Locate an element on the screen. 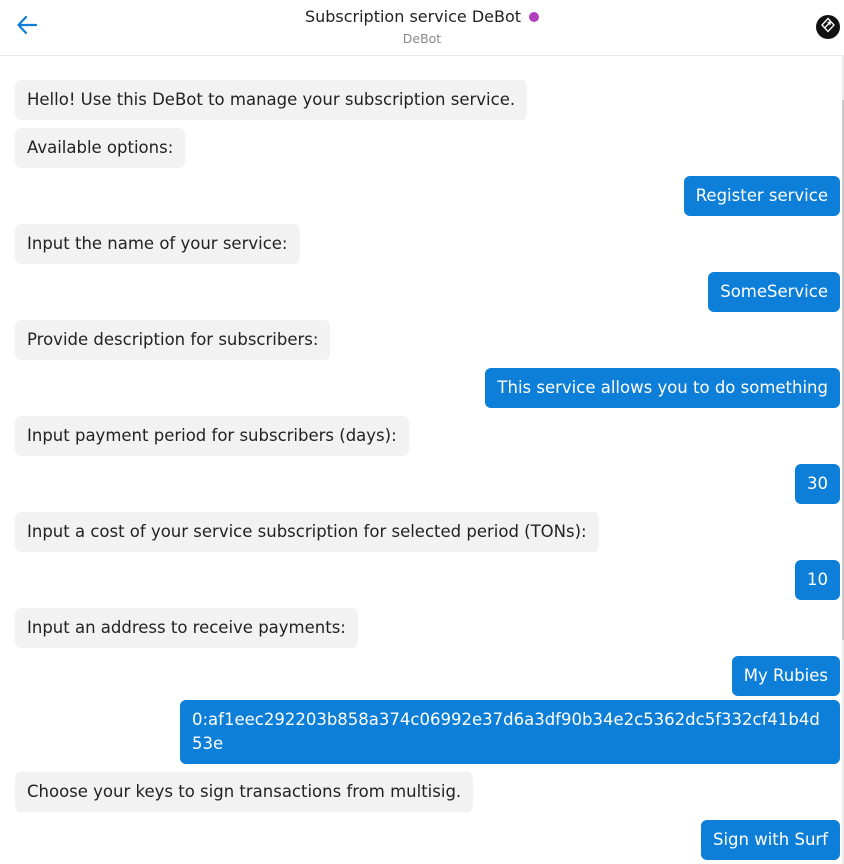 The width and height of the screenshot is (844, 864). bot-message: Input the name of your service: is located at coordinates (157, 244).